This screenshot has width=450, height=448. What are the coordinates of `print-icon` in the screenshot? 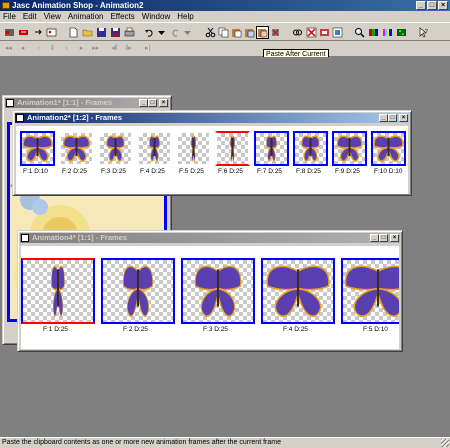 It's located at (129, 32).